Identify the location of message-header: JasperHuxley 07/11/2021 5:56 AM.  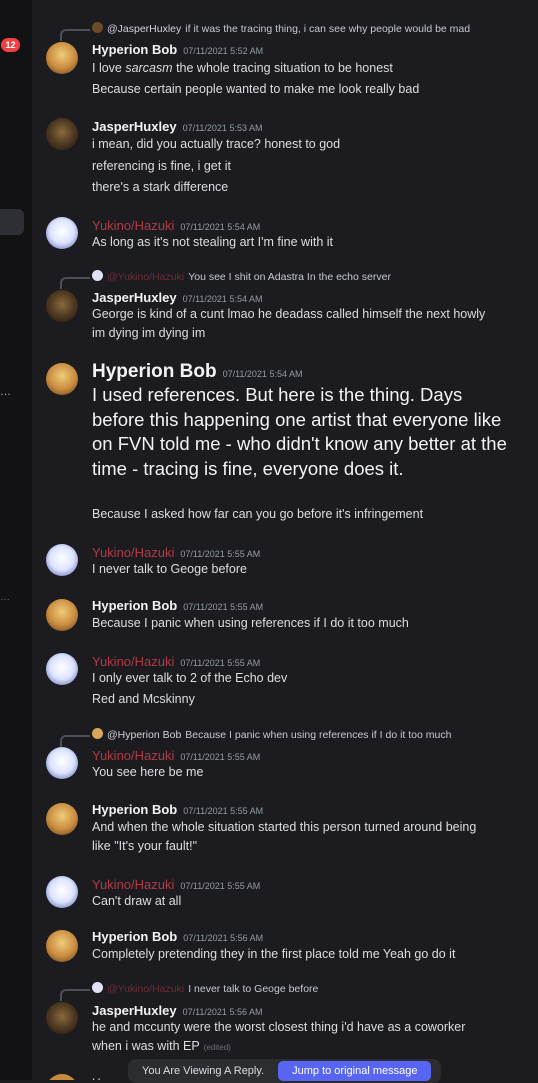
(177, 1011).